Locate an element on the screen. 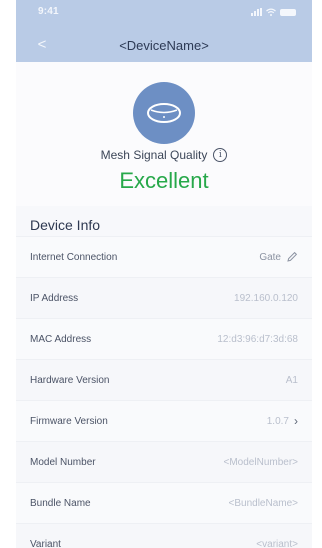 The width and height of the screenshot is (322, 548). status-bar: 9:41 is located at coordinates (164, 13).